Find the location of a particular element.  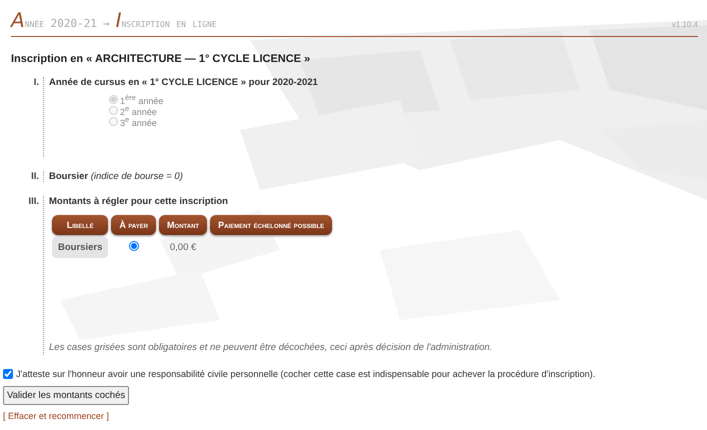

page-heading: Inscription en « ARCHITECTURE — 1° CYCLE LICENCE » is located at coordinates (161, 59).